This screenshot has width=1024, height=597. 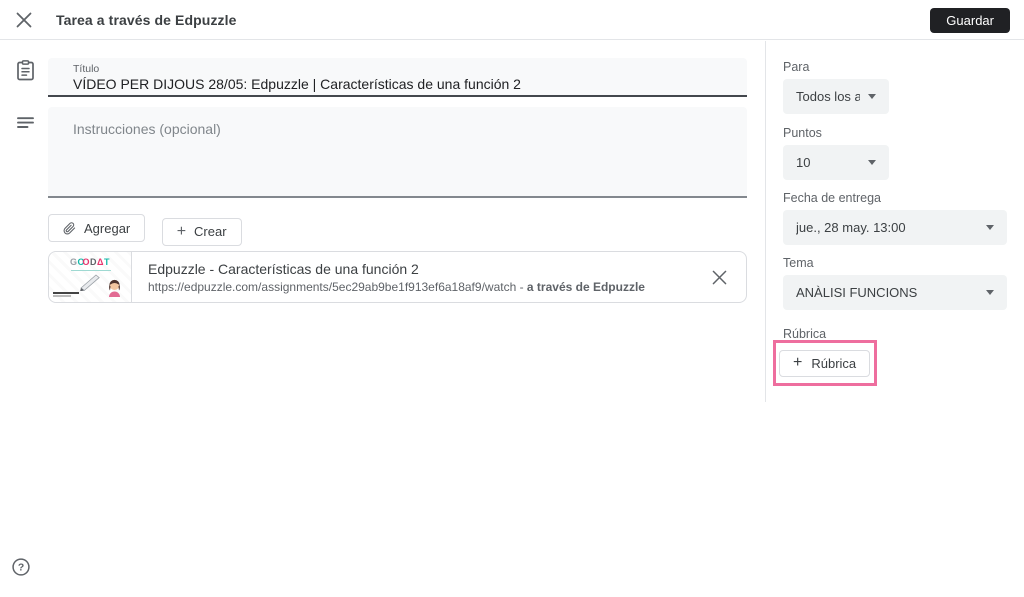 I want to click on pencil-icon, so click(x=90, y=283).